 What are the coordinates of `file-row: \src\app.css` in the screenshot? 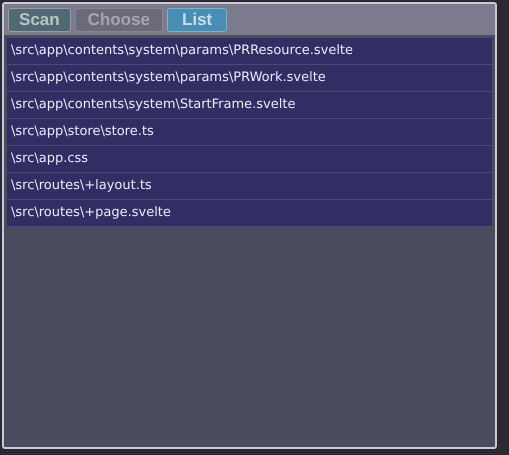 It's located at (249, 159).